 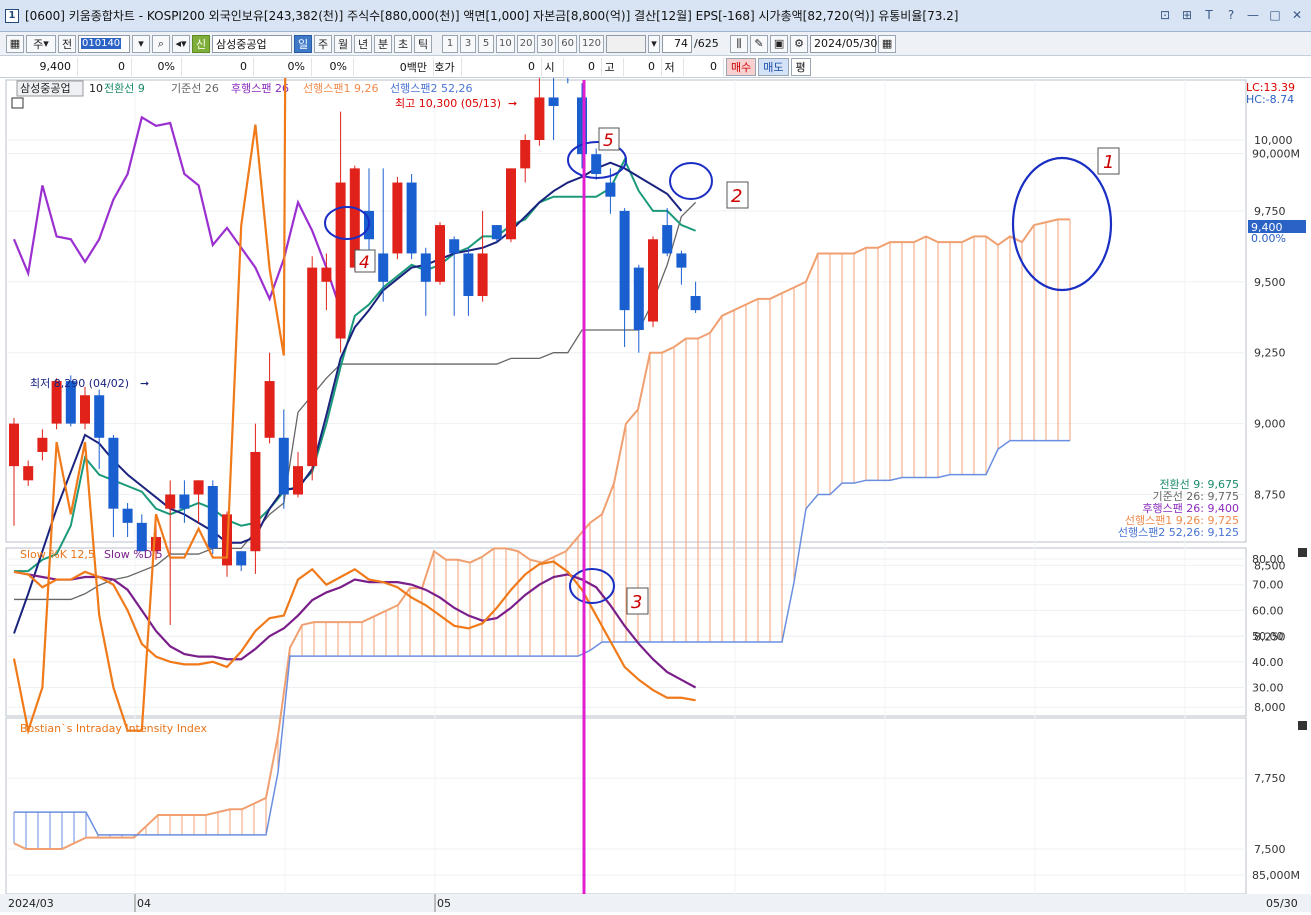 I want to click on custom-dropdown-icon: ▾, so click(x=654, y=43).